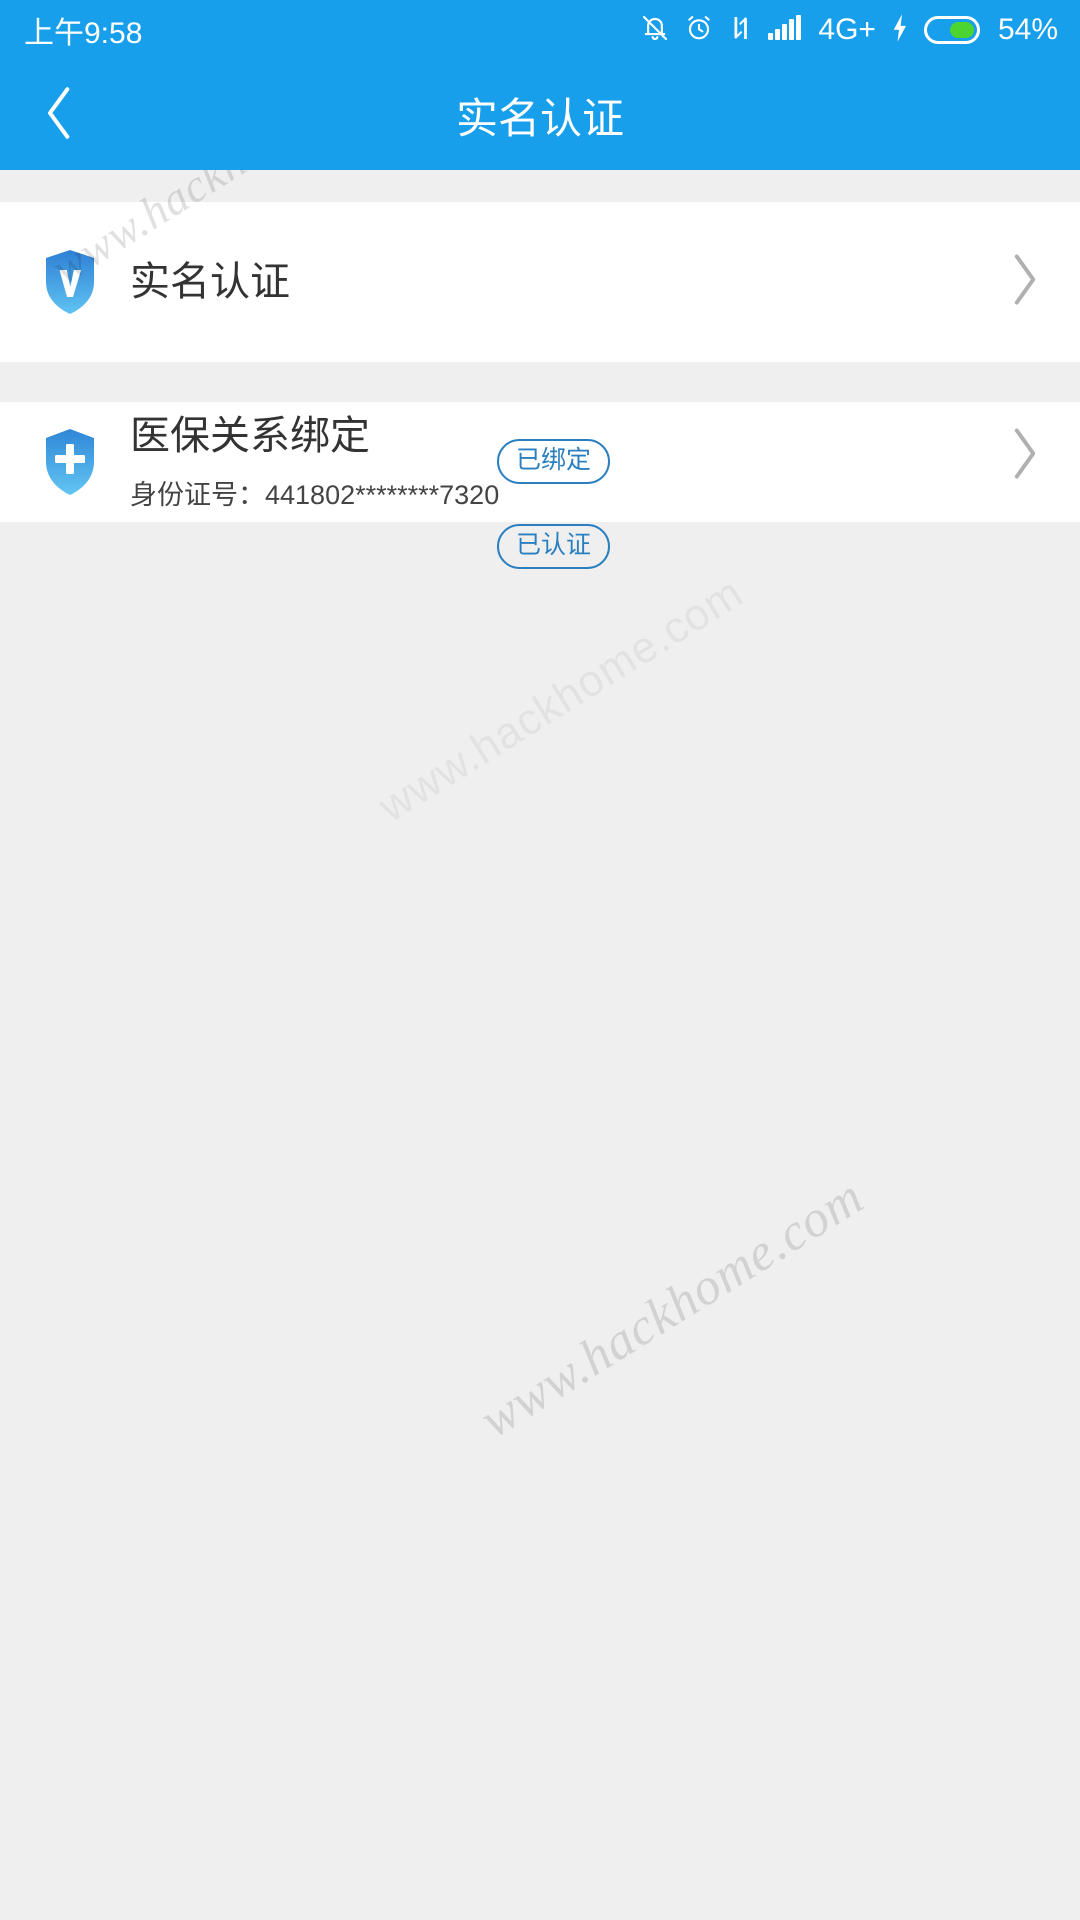 The width and height of the screenshot is (1080, 1920). I want to click on status-bar-icons: 4G+ 54%, so click(849, 30).